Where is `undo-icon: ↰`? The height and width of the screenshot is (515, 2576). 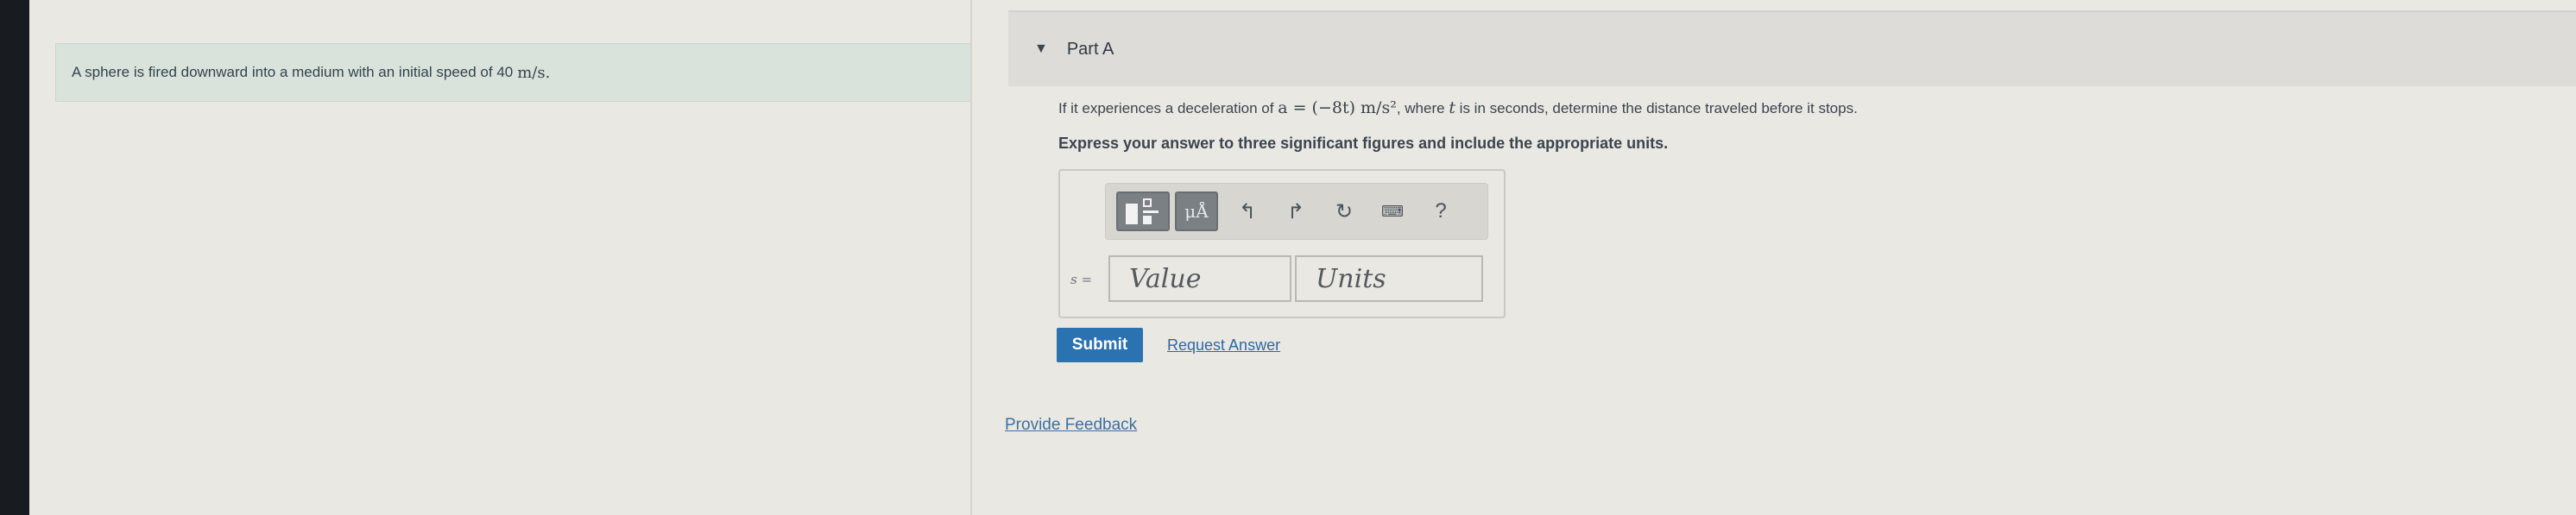
undo-icon: ↰ is located at coordinates (1247, 212).